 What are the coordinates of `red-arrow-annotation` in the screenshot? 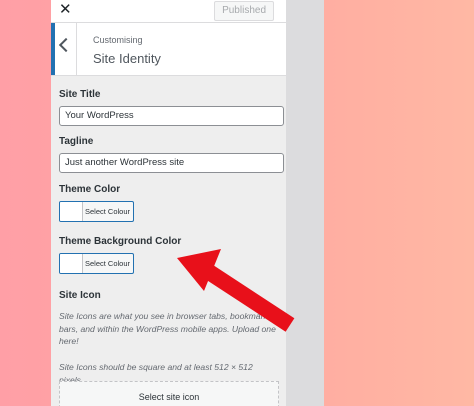 It's located at (236, 290).